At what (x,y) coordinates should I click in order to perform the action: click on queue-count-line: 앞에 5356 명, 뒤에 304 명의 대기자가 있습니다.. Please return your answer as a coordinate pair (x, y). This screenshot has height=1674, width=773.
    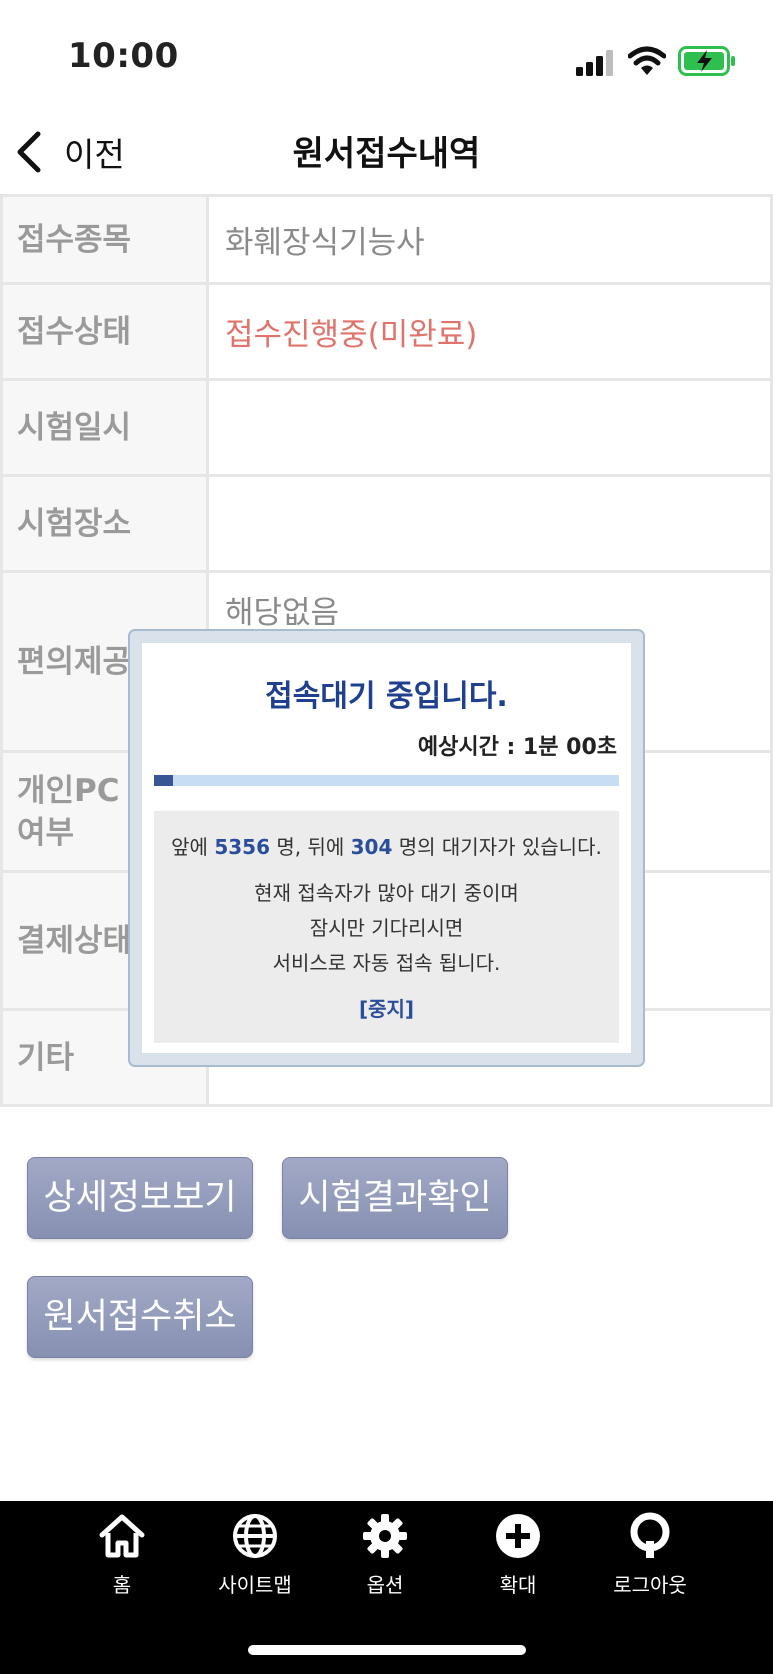
    Looking at the image, I should click on (386, 845).